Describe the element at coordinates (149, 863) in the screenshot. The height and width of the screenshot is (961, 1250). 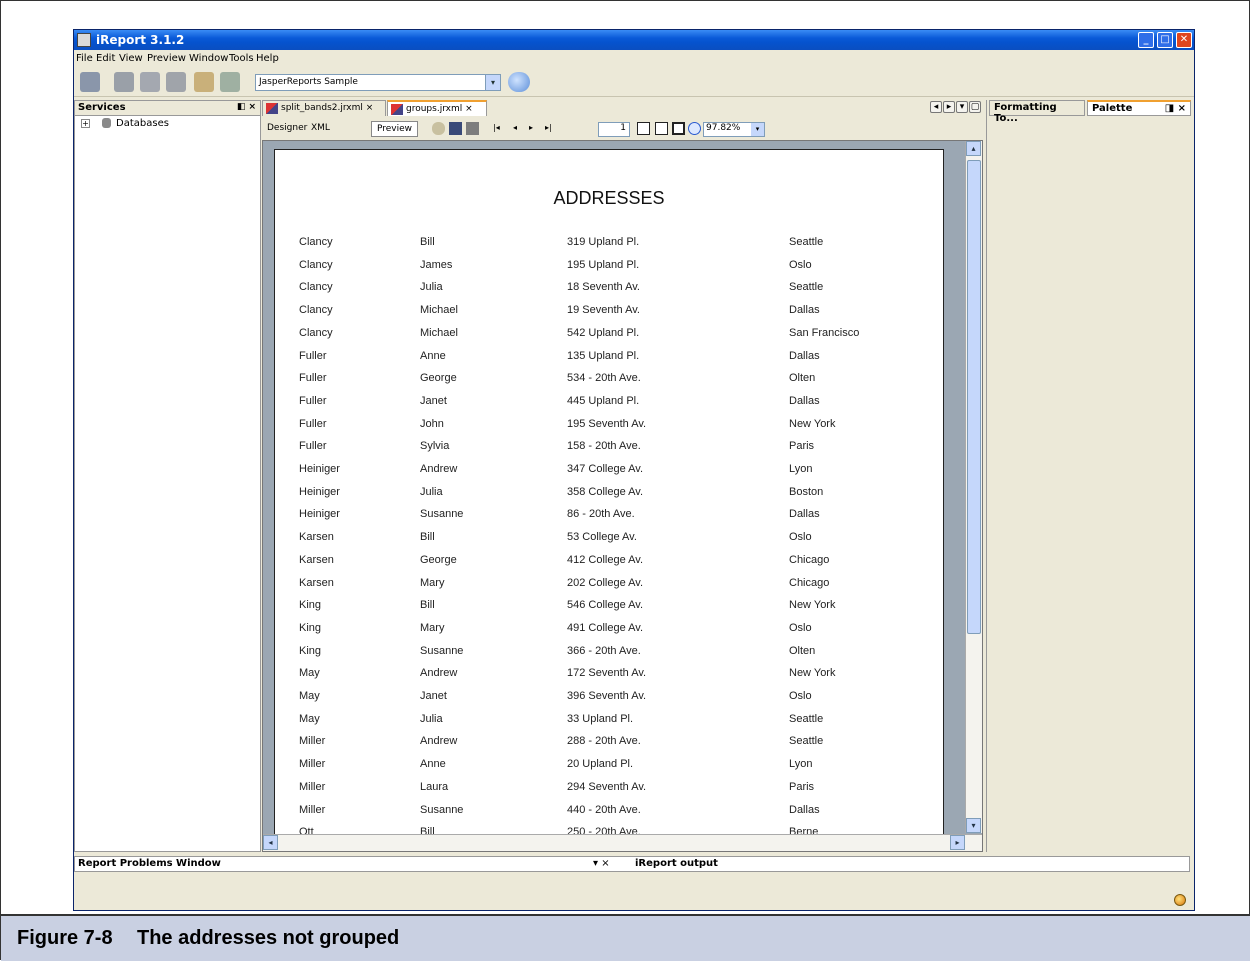
I see `tab-report-problems: Report Problems Window` at that location.